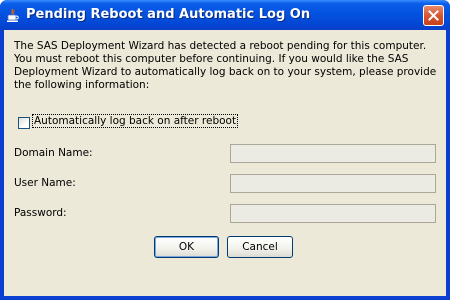  Describe the element at coordinates (24, 123) in the screenshot. I see `auto-logon-checkbox` at that location.